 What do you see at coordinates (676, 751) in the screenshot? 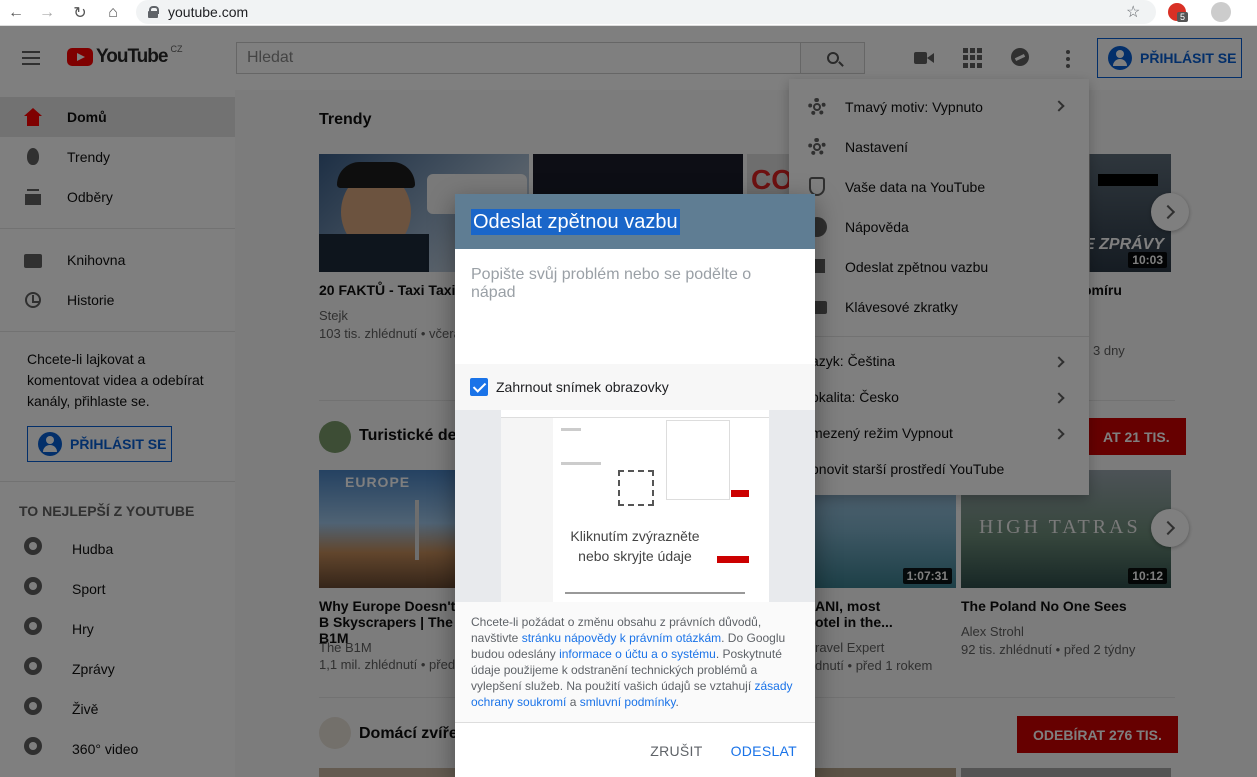
I see `cancel-button: ZRUŠIT` at bounding box center [676, 751].